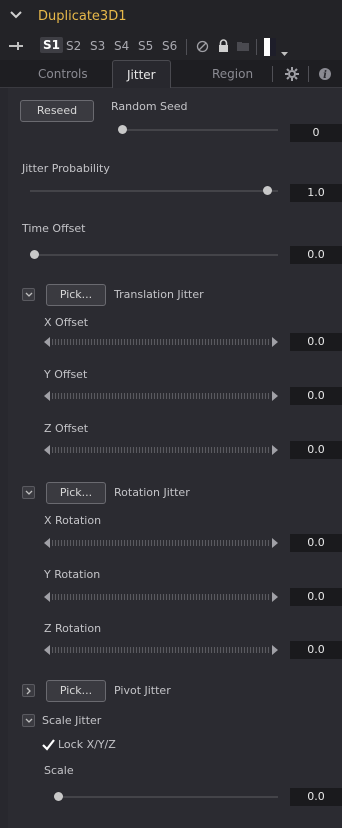  Describe the element at coordinates (161, 543) in the screenshot. I see `x-rotation-jog` at that location.